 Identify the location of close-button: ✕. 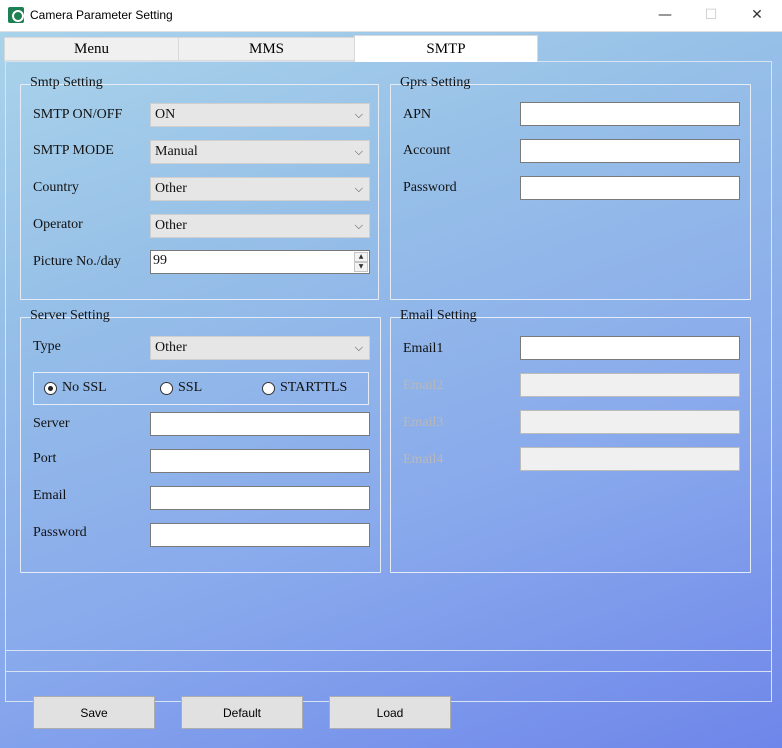
(757, 15).